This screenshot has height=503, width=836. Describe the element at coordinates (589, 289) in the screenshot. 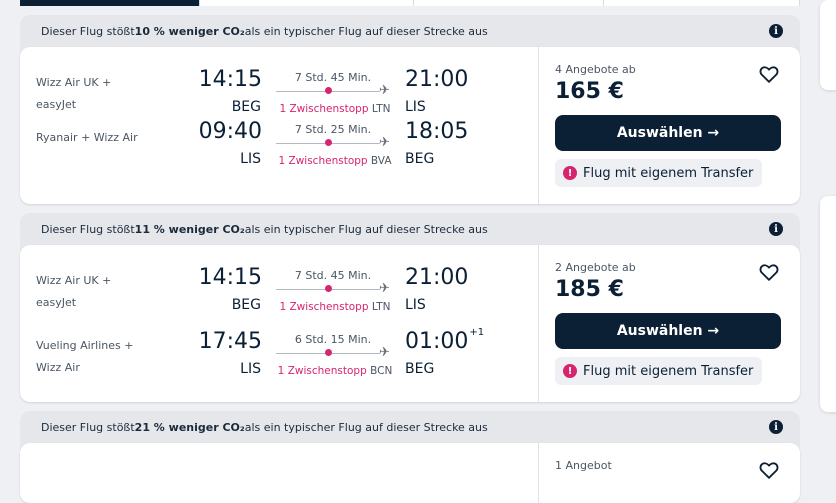

I see `price: 185 €` at that location.